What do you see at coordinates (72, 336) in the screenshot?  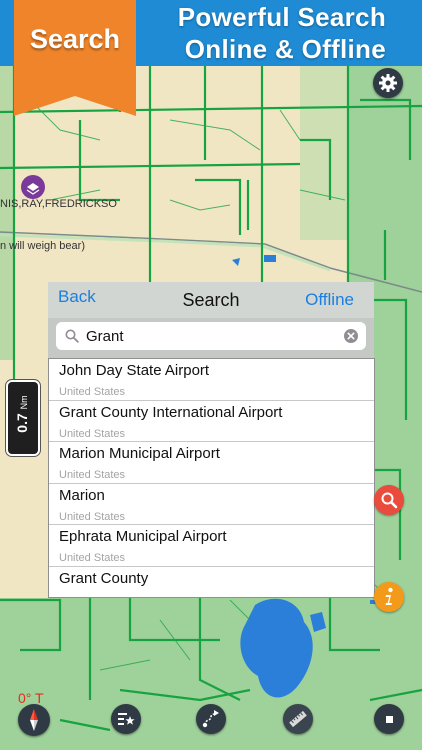 I see `search-icon` at bounding box center [72, 336].